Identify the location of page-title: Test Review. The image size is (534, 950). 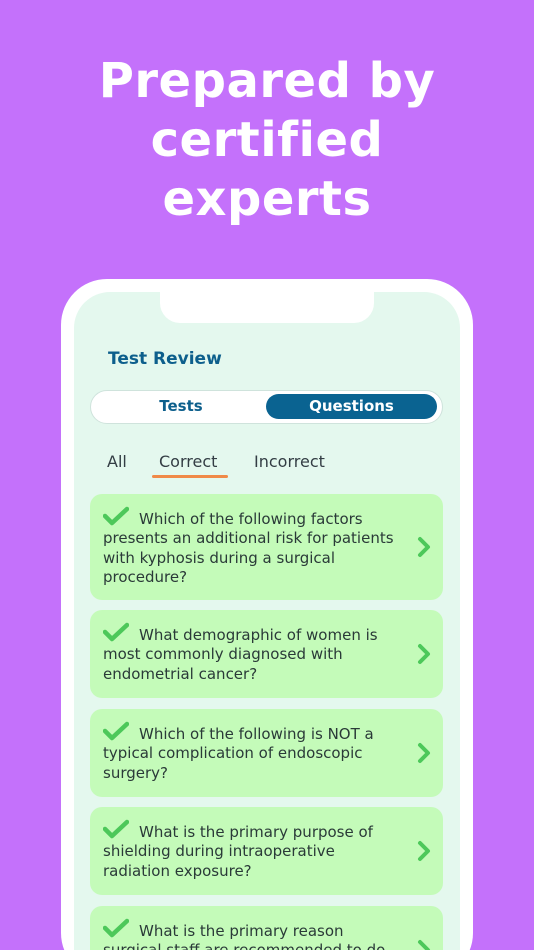
(165, 359).